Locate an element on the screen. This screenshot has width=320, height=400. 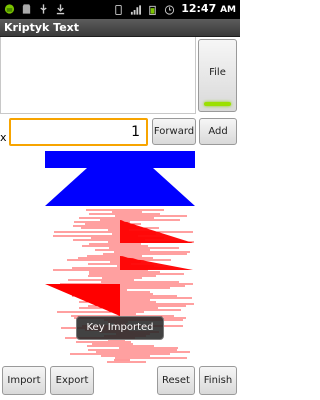
forward-button: Forward is located at coordinates (174, 131).